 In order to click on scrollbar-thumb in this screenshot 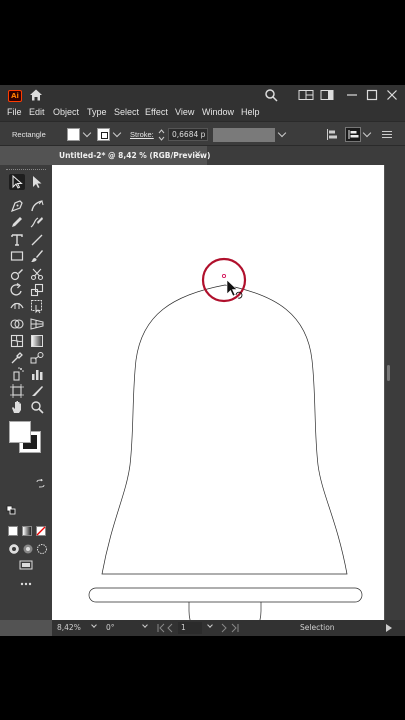, I will do `click(388, 373)`.